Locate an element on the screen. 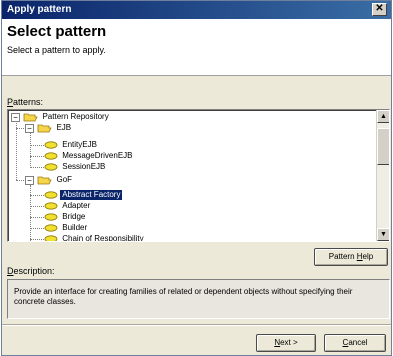 This screenshot has height=356, width=393. tree-item-abstract-factory: Abstract Factory is located at coordinates (84, 195).